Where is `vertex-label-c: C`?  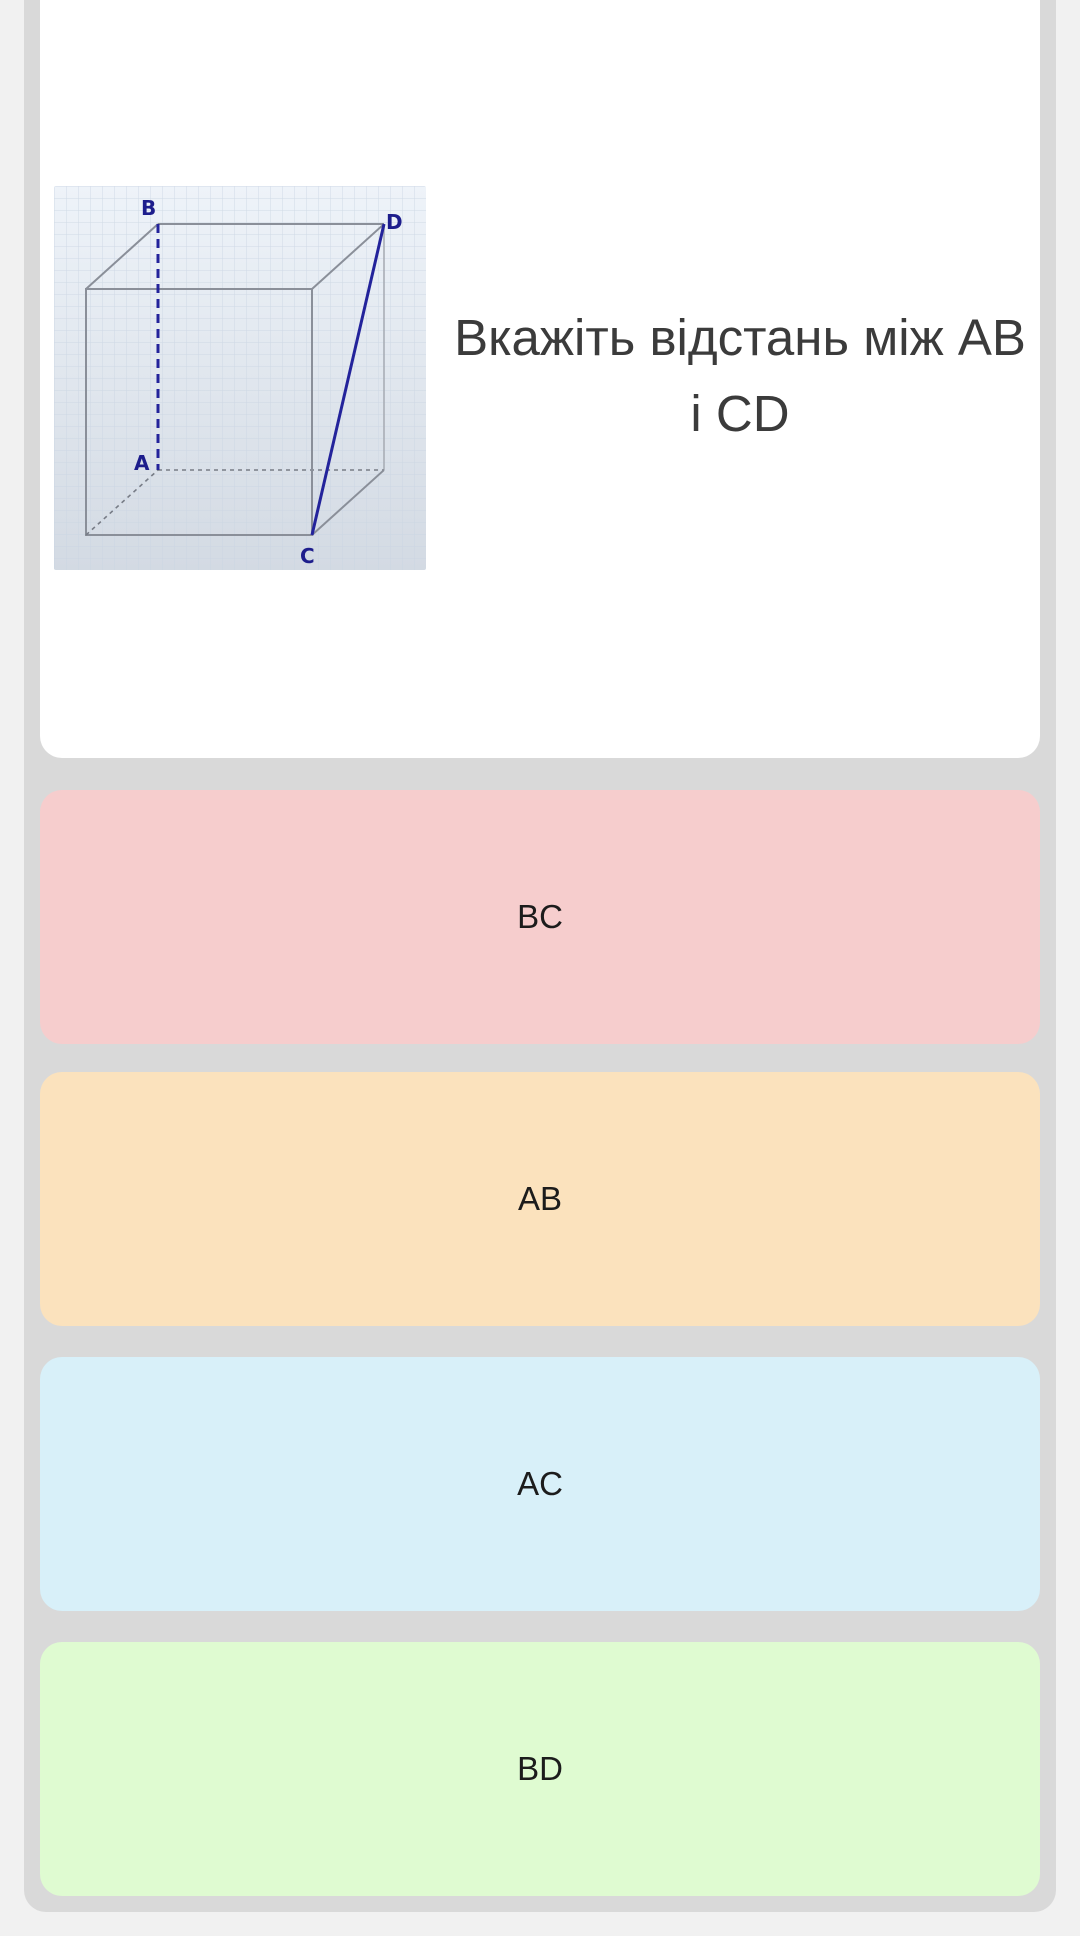
vertex-label-c: C is located at coordinates (307, 556).